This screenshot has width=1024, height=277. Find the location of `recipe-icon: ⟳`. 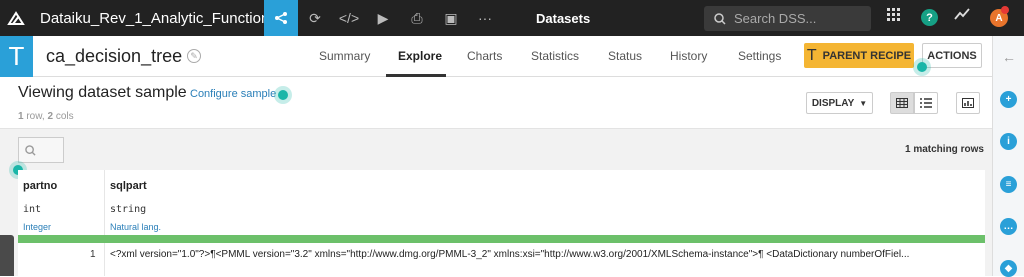

recipe-icon: ⟳ is located at coordinates (315, 18).